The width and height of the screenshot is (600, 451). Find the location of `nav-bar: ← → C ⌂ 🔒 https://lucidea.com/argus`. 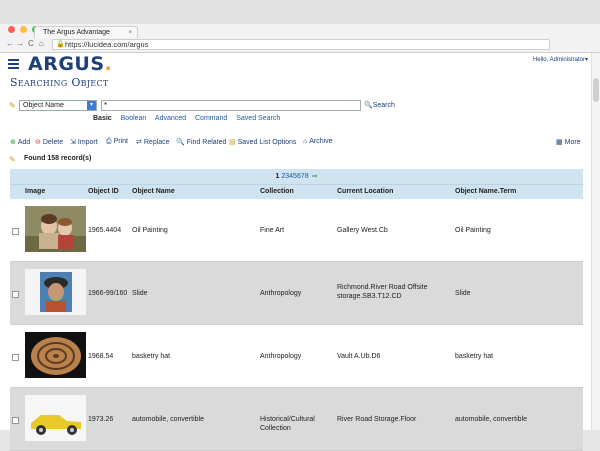

nav-bar: ← → C ⌂ 🔒 https://lucidea.com/argus is located at coordinates (300, 45).